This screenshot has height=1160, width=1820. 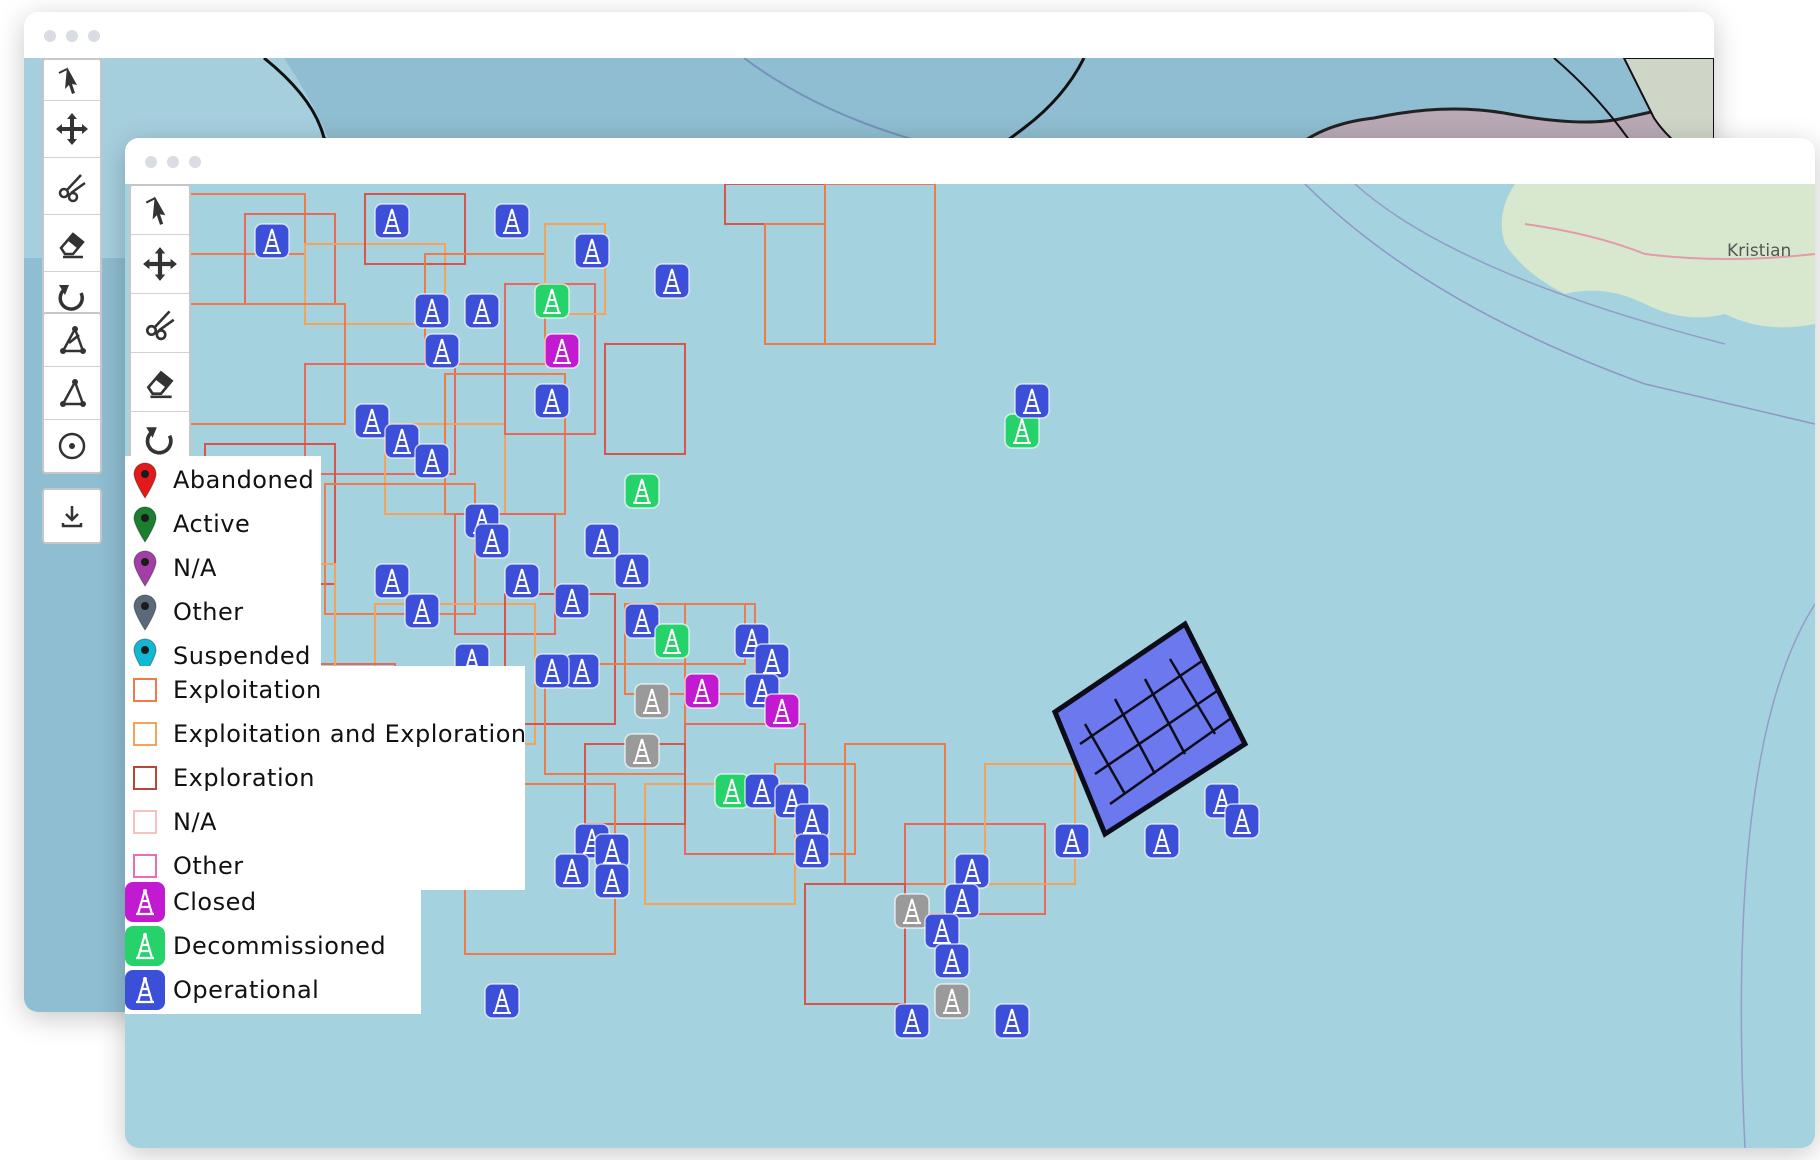 I want to click on legend-label: Exploitation and Exploration, so click(x=350, y=734).